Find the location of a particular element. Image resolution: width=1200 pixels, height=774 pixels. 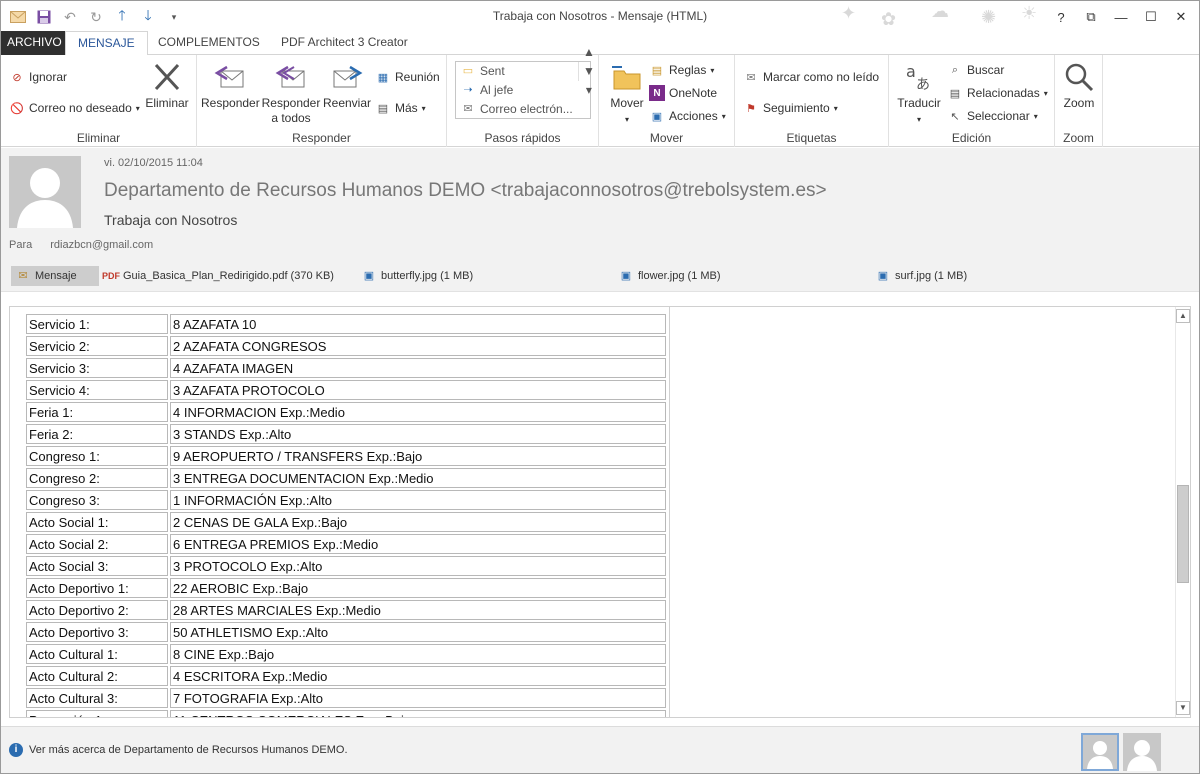

responder-button: Responder is located at coordinates (230, 86).